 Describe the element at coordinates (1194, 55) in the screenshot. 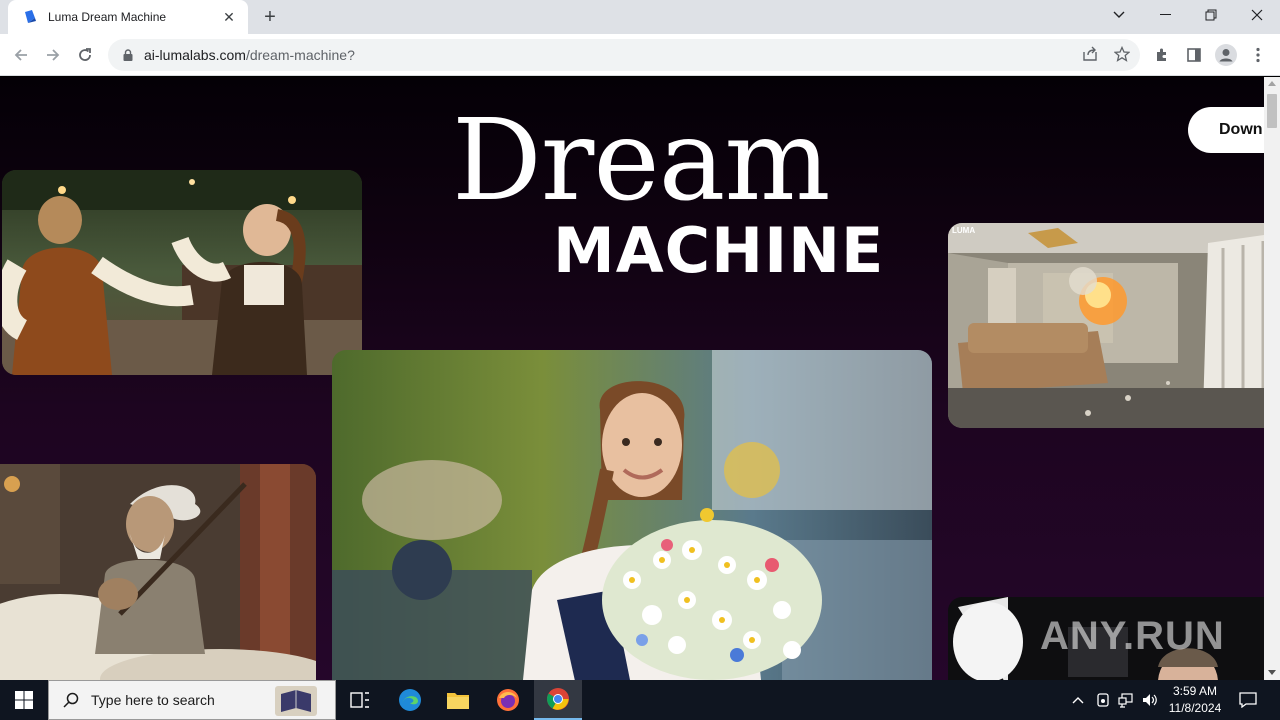

I see `side-panel-icon` at that location.